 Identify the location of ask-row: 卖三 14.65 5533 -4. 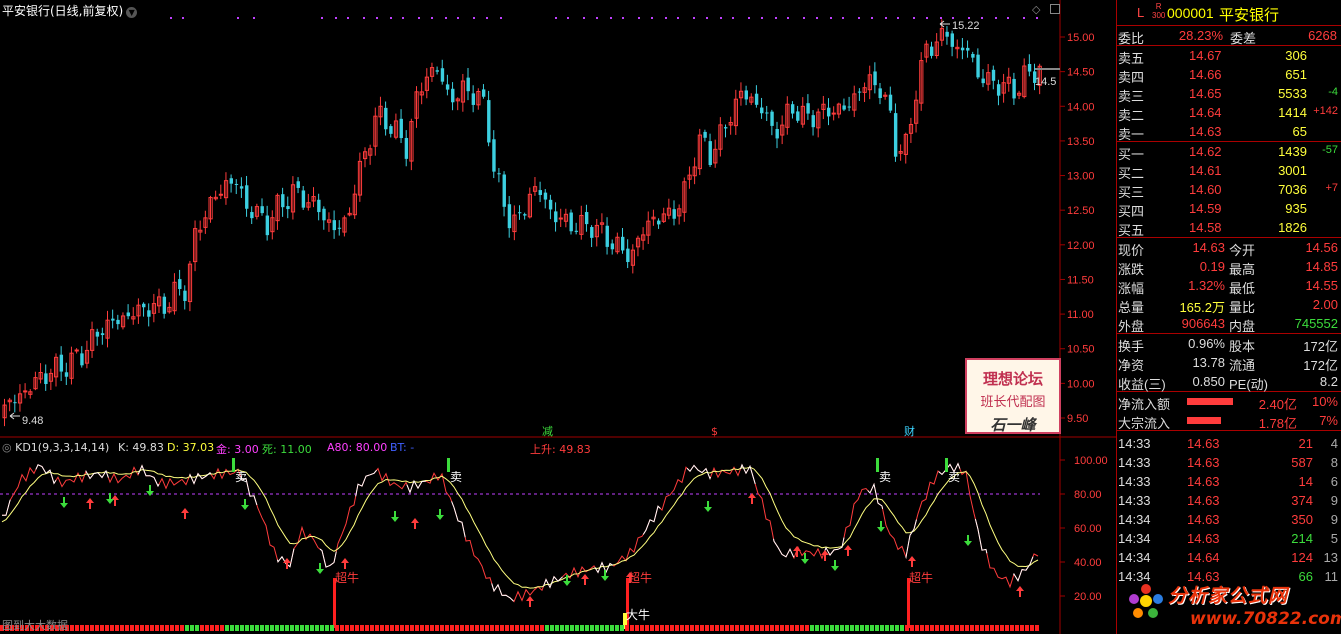
(1229, 94).